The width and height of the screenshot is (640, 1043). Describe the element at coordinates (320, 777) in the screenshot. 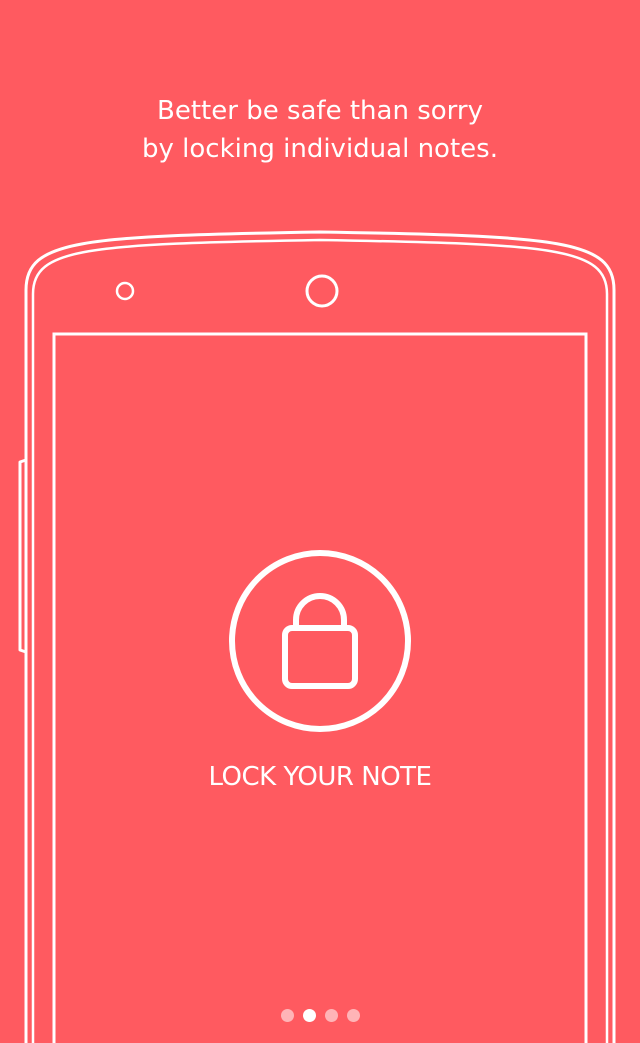

I see `feature-label: LOCK YOUR NOTE` at that location.